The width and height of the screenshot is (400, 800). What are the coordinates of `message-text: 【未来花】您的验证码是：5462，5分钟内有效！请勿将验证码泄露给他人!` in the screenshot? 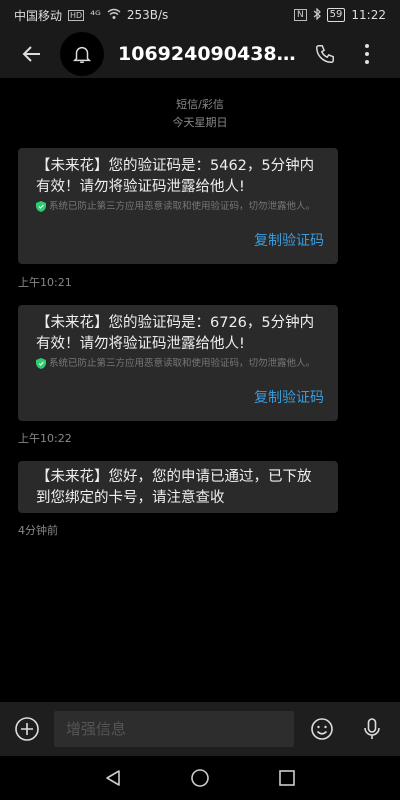 It's located at (175, 176).